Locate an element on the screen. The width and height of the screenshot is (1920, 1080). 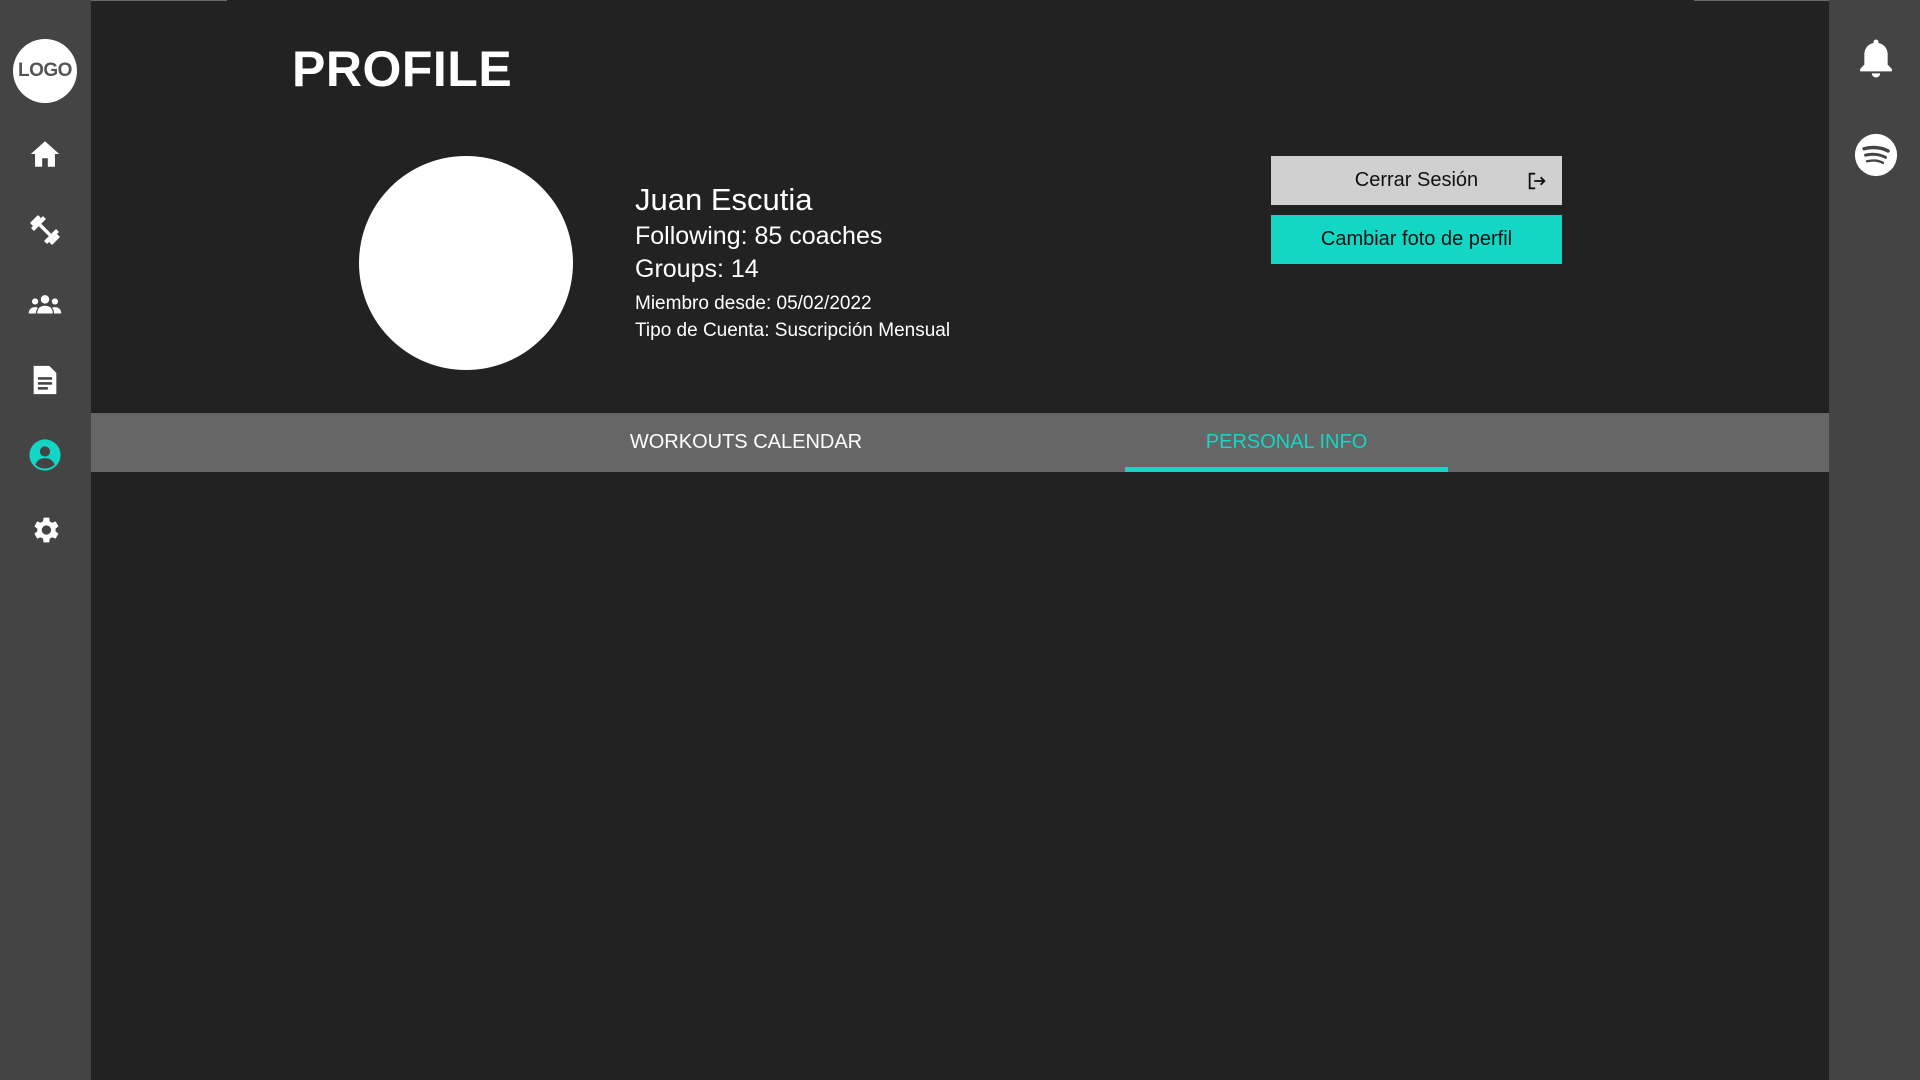
right-sidebar is located at coordinates (1874, 540).